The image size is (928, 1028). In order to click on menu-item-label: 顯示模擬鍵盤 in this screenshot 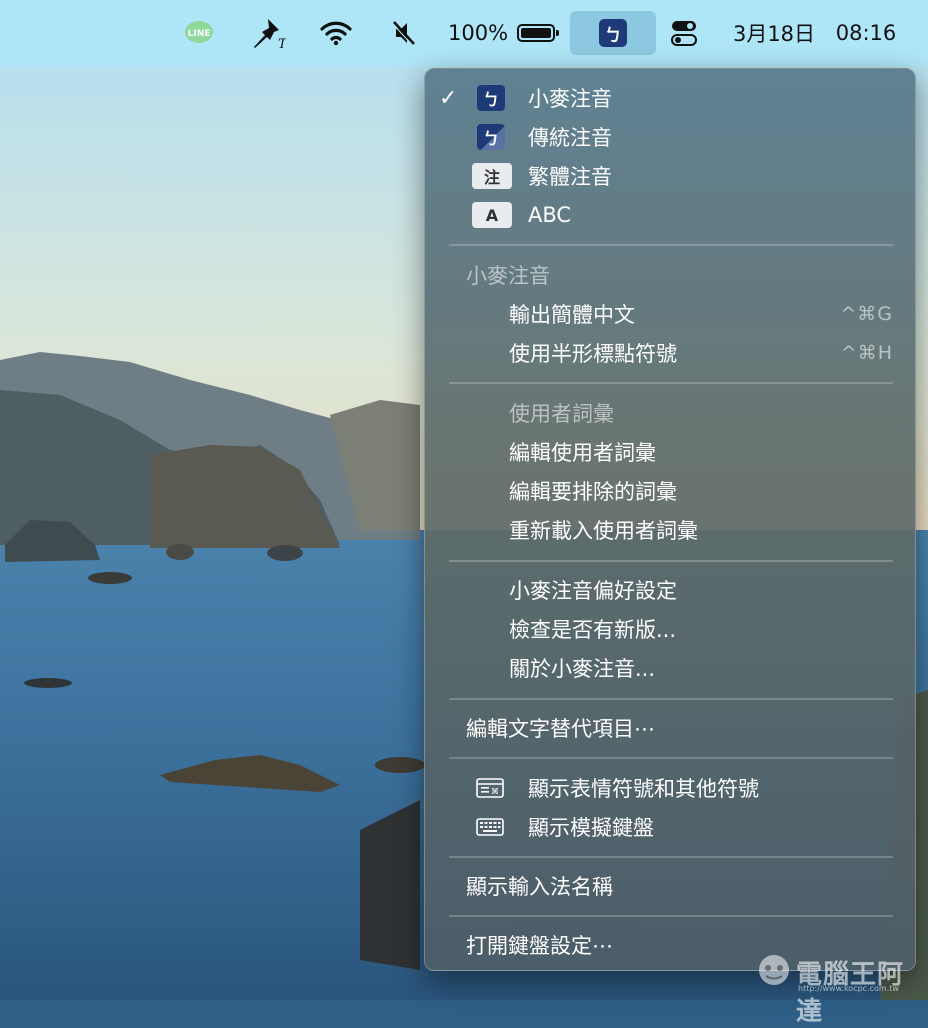, I will do `click(591, 828)`.